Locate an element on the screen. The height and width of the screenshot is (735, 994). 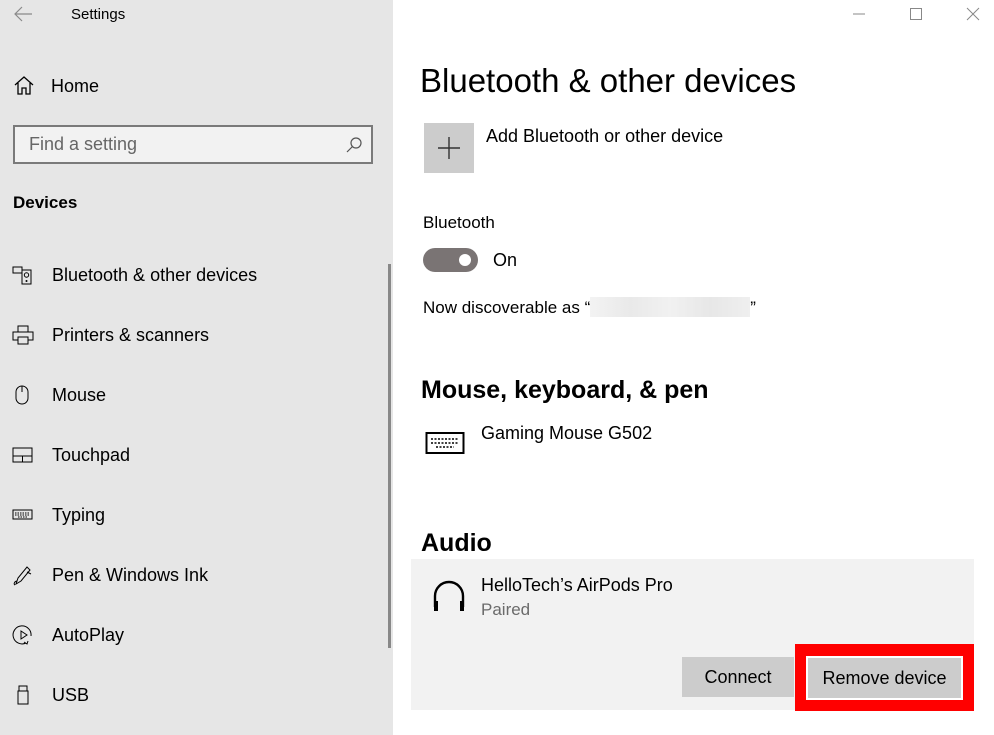
sidebar-item-bluetooth: Bluetooth & other devices is located at coordinates (192, 275).